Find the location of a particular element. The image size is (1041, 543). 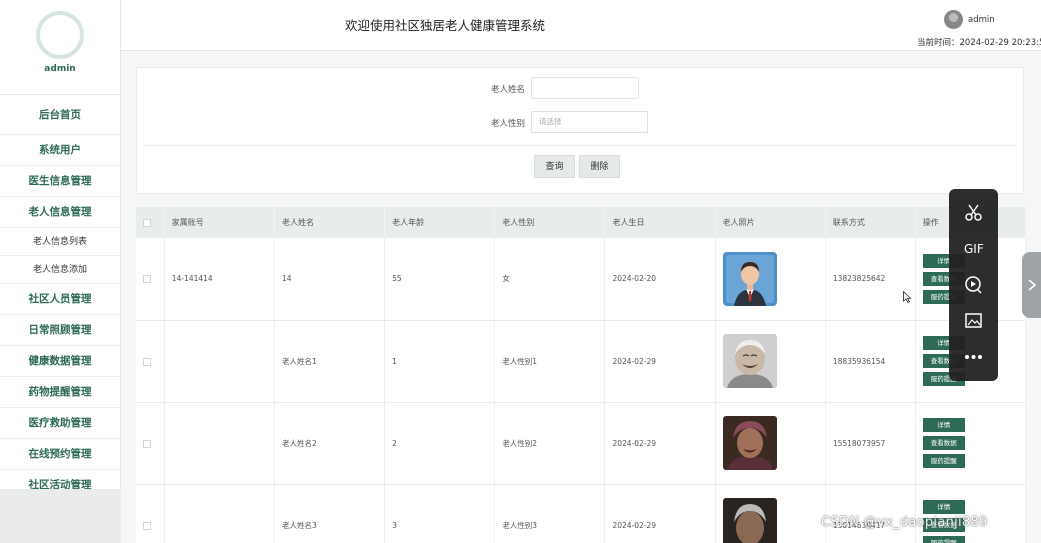

cell-phone: 18835936154 is located at coordinates (870, 361).